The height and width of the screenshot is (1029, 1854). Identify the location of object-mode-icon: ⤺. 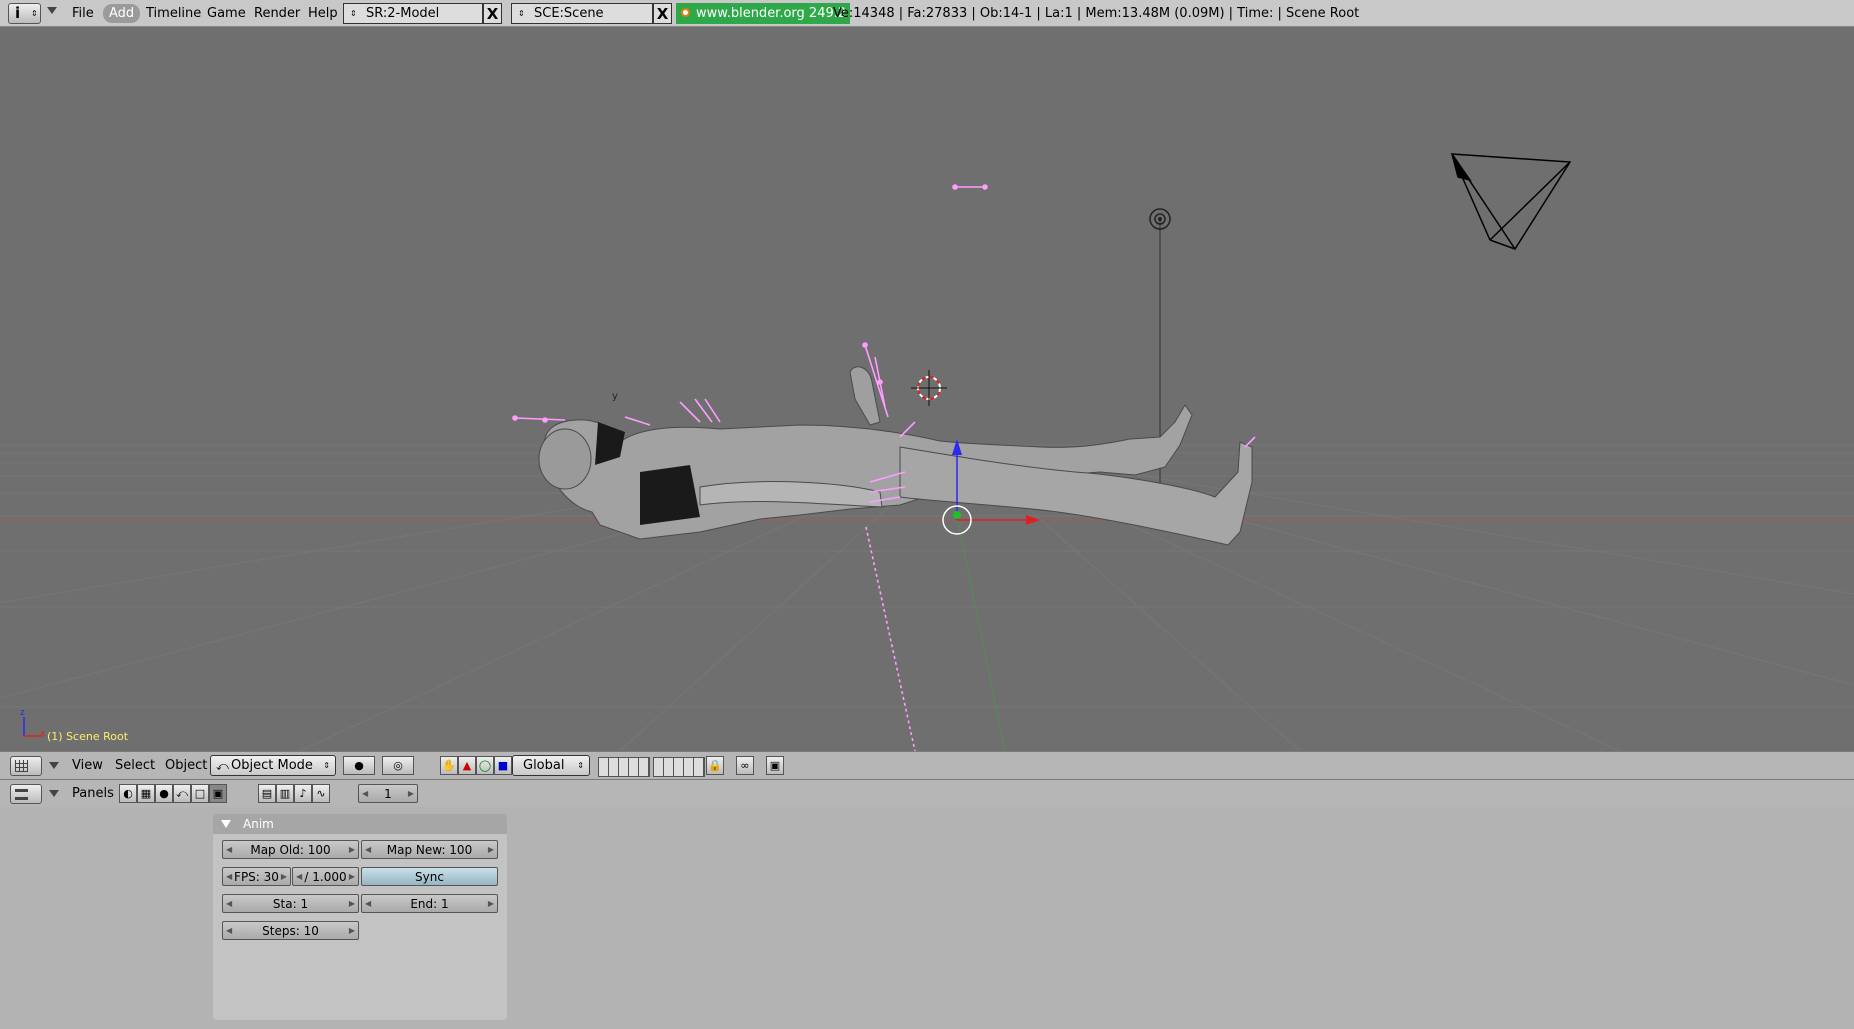
(222, 766).